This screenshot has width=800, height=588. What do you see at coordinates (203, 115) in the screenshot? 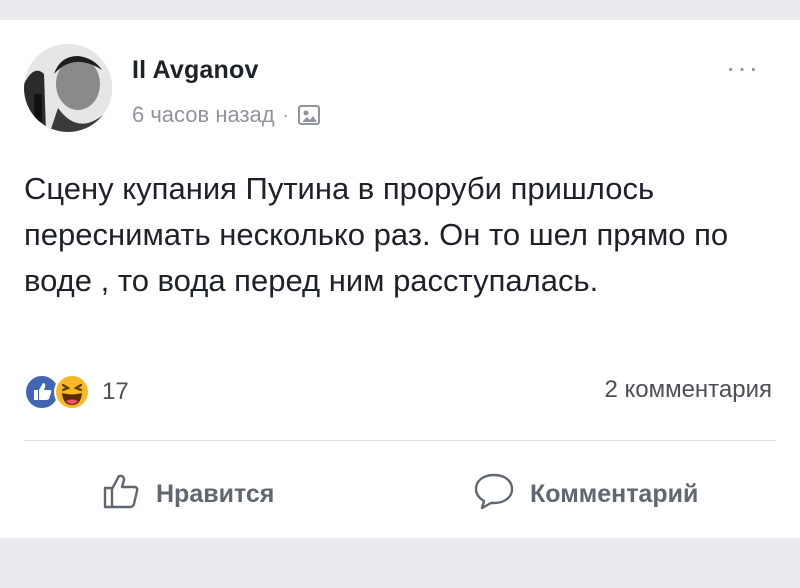
I see `post-time: 6 часов назад` at bounding box center [203, 115].